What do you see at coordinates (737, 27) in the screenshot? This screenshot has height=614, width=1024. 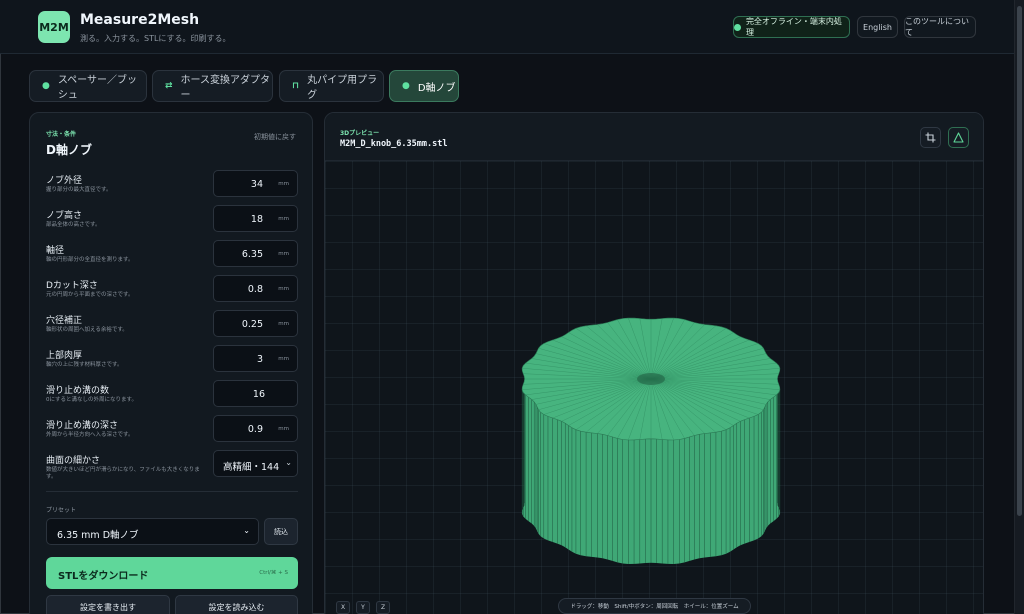 I see `status-dot-icon` at bounding box center [737, 27].